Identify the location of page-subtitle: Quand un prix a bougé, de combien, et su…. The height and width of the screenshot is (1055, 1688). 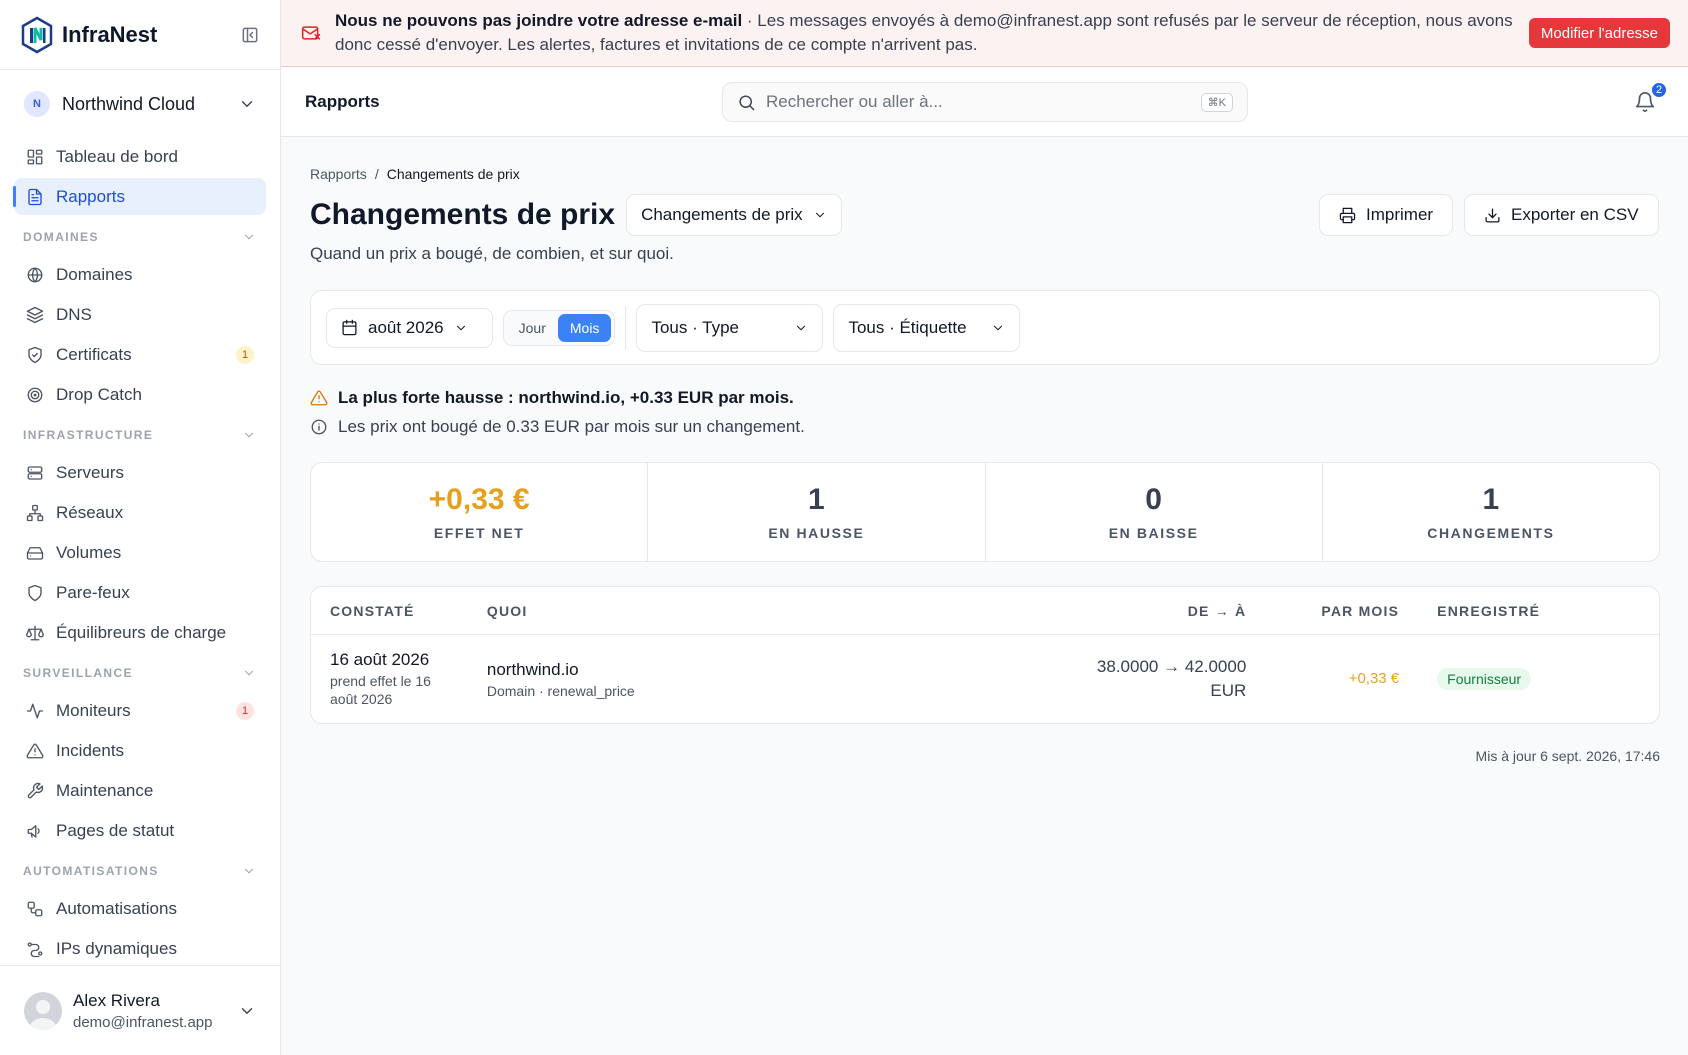
(492, 253).